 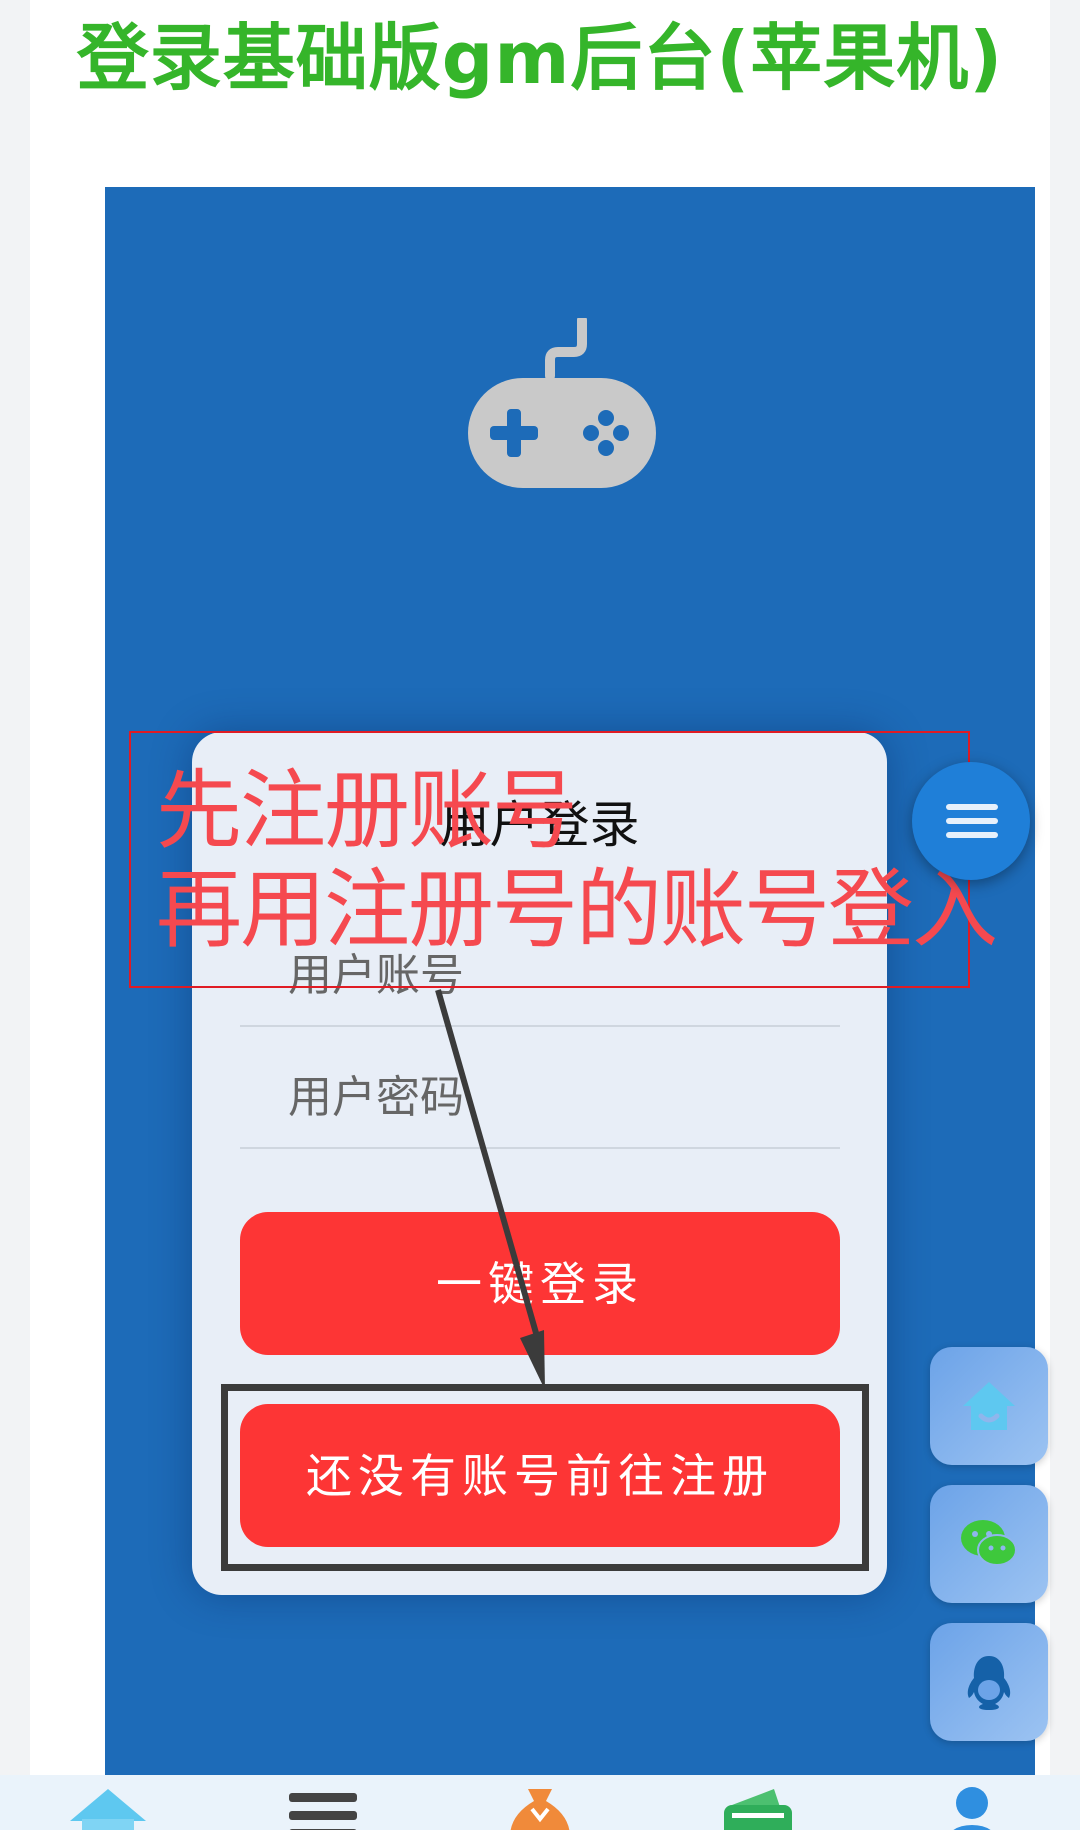 I want to click on qq-icon, so click(x=989, y=1683).